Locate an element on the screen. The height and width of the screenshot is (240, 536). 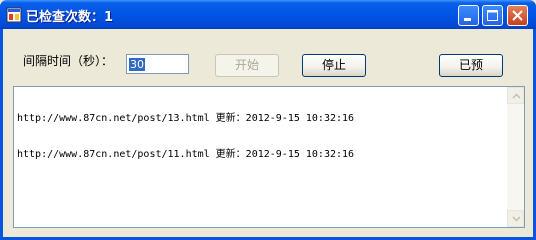
interval-value: 30 is located at coordinates (137, 64).